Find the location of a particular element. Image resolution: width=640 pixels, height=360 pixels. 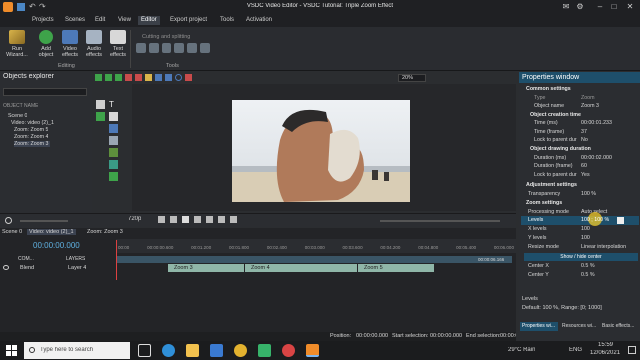

menu-edit: Edit is located at coordinates (100, 20).